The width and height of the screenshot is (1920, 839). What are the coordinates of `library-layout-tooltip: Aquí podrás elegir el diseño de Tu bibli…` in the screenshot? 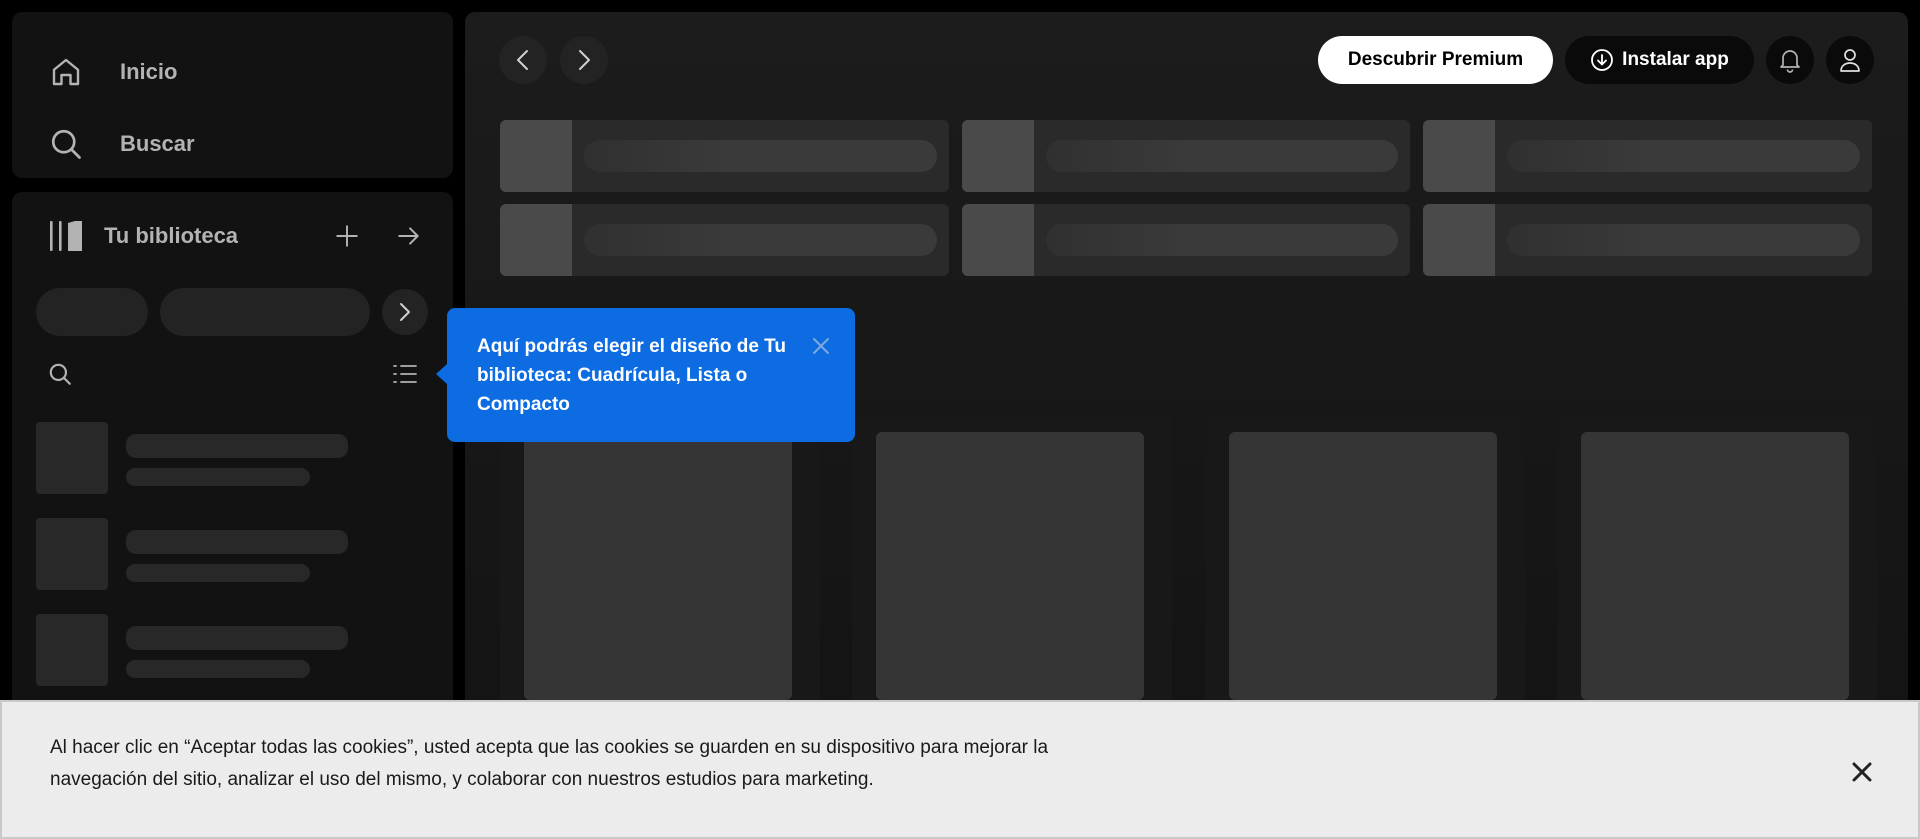 It's located at (645, 375).